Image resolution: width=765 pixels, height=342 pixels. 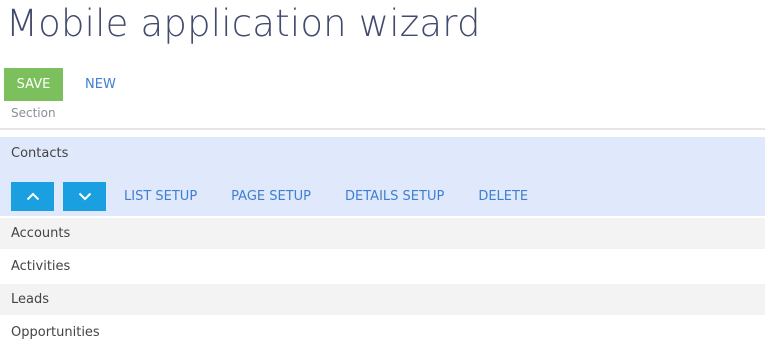 I want to click on save-button: SAVE, so click(x=33, y=84).